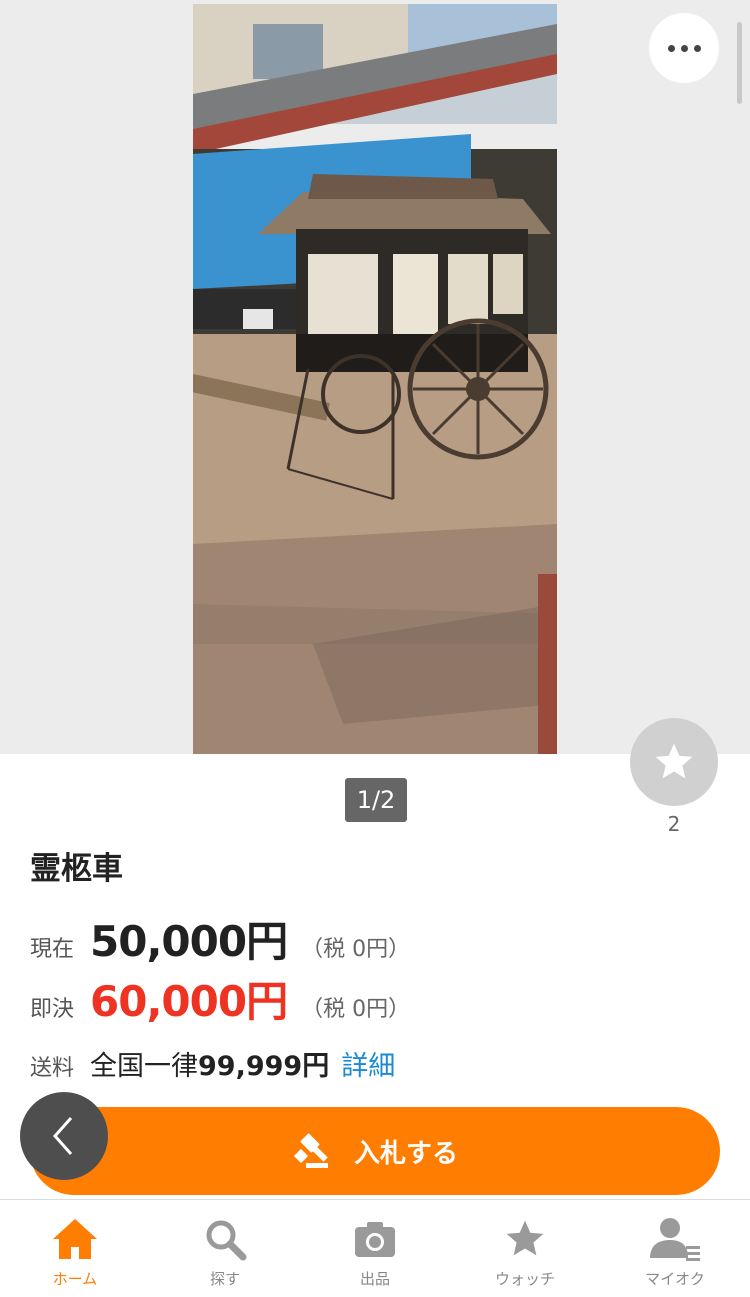 The width and height of the screenshot is (750, 1297). Describe the element at coordinates (368, 1063) in the screenshot. I see `shipping-detail-link: 詳細` at that location.